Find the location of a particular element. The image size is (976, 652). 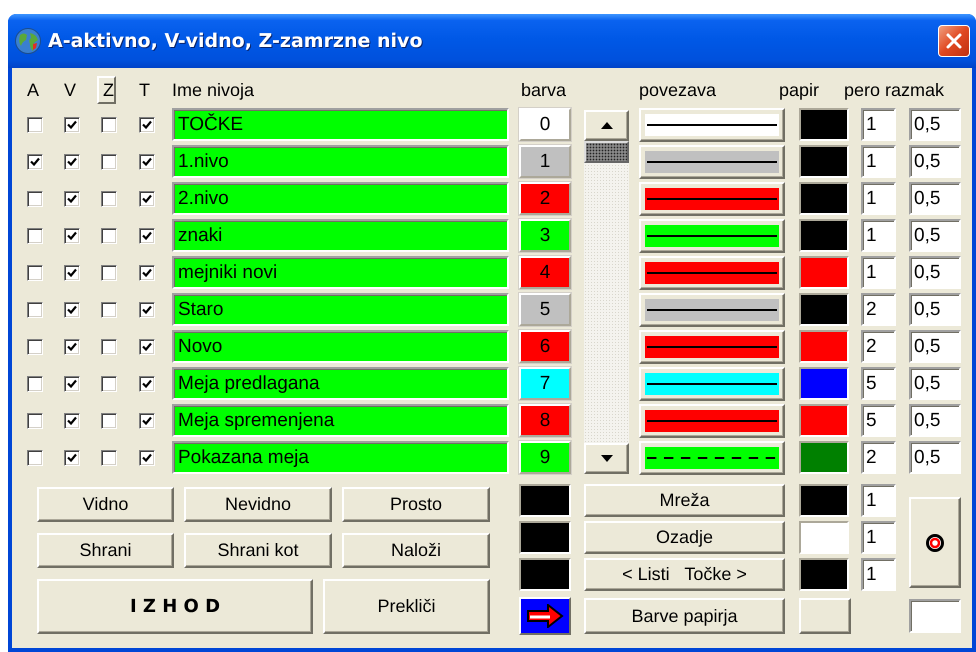

dialog-button: Naloži is located at coordinates (416, 550).